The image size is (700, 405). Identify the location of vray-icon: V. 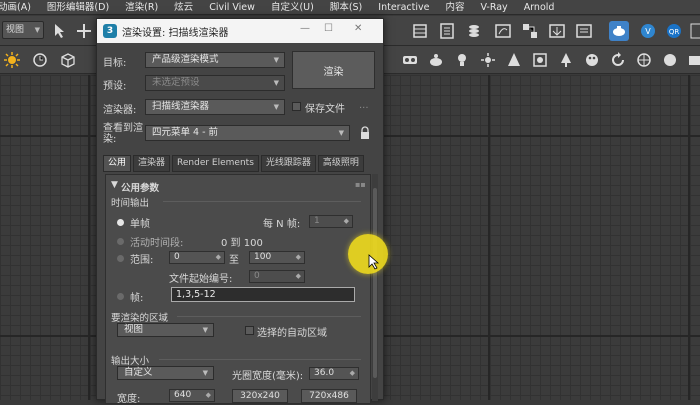
(648, 31).